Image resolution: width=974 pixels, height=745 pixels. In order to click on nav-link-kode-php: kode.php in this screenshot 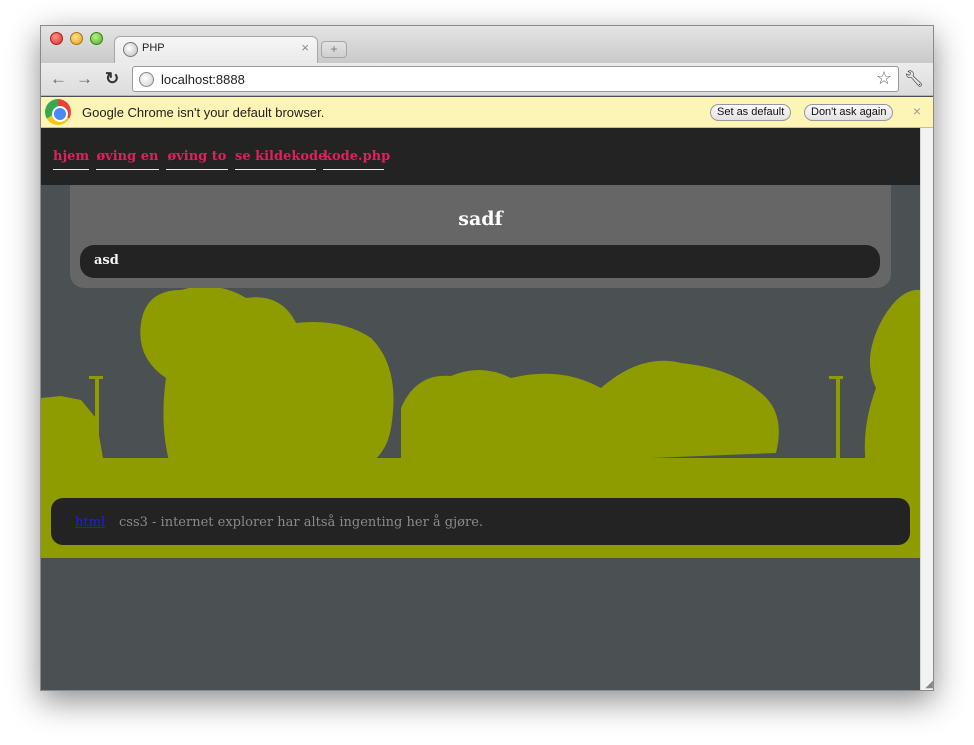, I will do `click(356, 159)`.